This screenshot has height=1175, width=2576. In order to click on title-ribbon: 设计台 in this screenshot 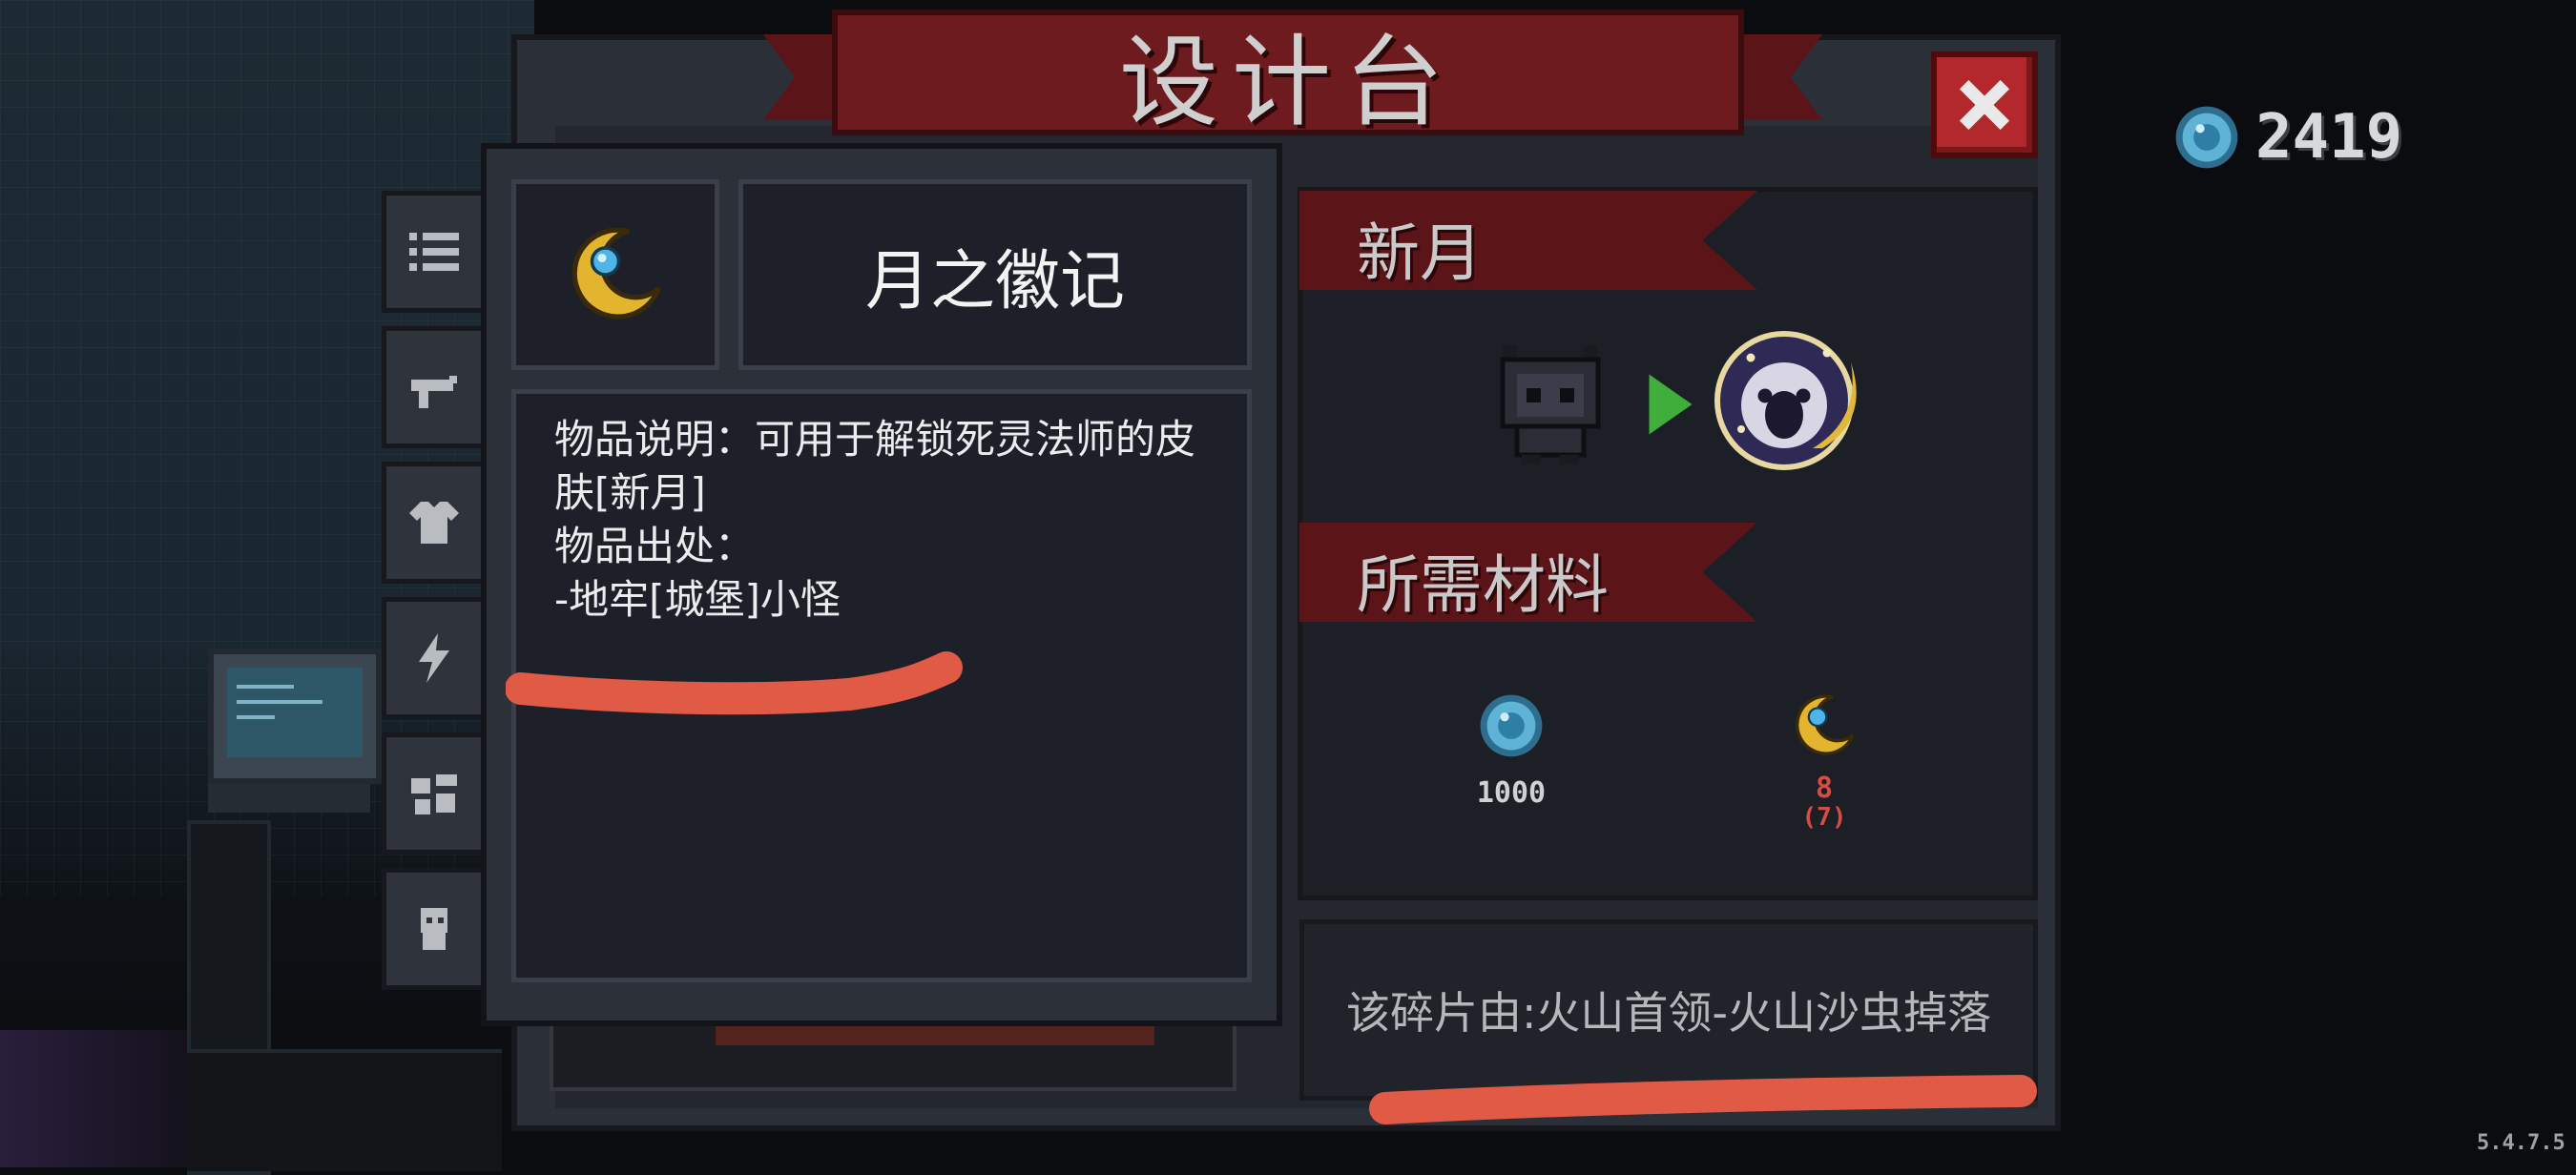, I will do `click(1288, 75)`.